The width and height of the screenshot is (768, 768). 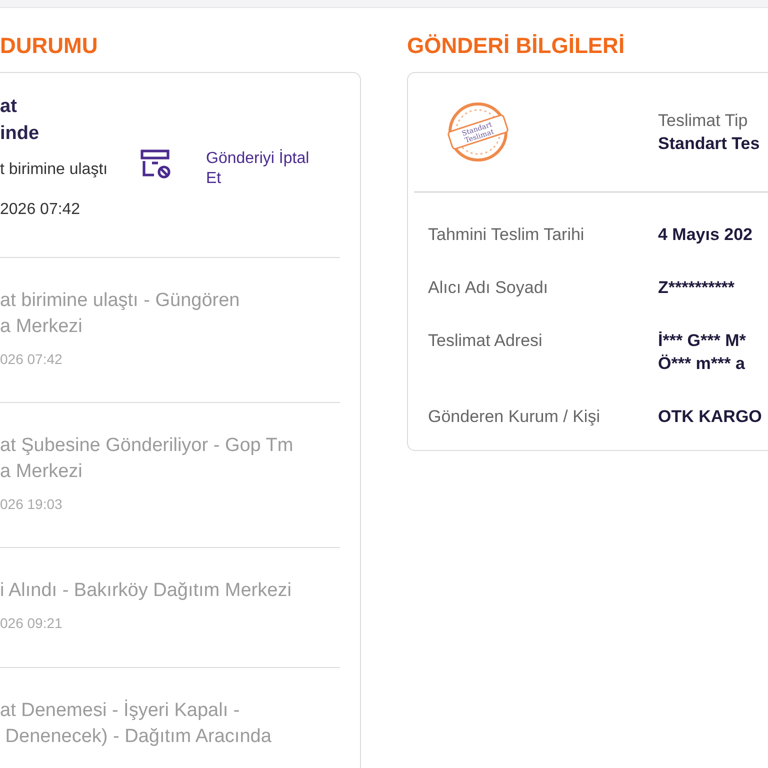 What do you see at coordinates (516, 46) in the screenshot?
I see `section-title: GÖNDERİ BİLGİLERİ` at bounding box center [516, 46].